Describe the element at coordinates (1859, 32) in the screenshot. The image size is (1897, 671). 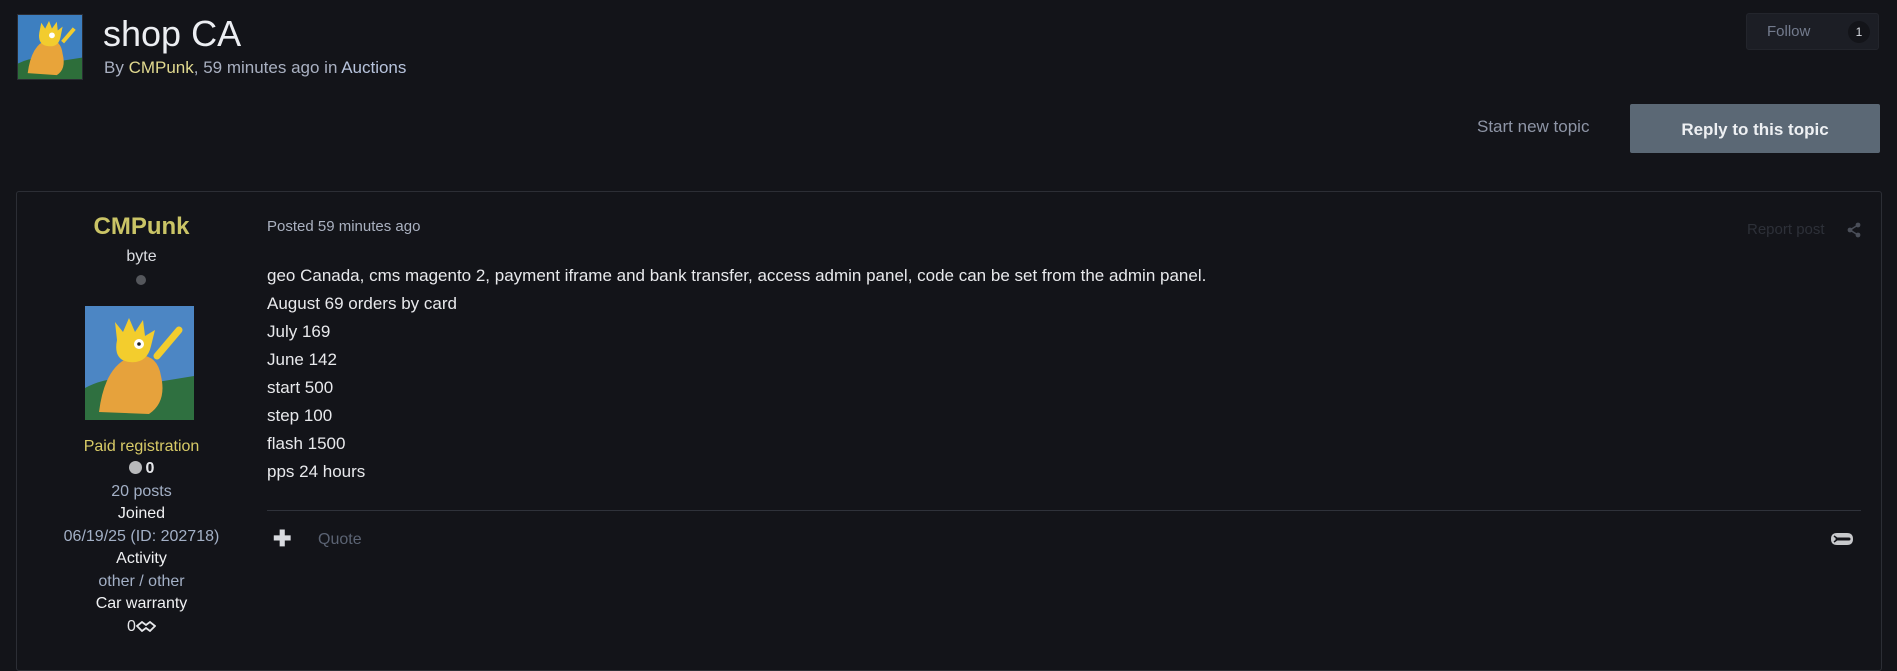
I see `follower-count-badge: 1` at that location.